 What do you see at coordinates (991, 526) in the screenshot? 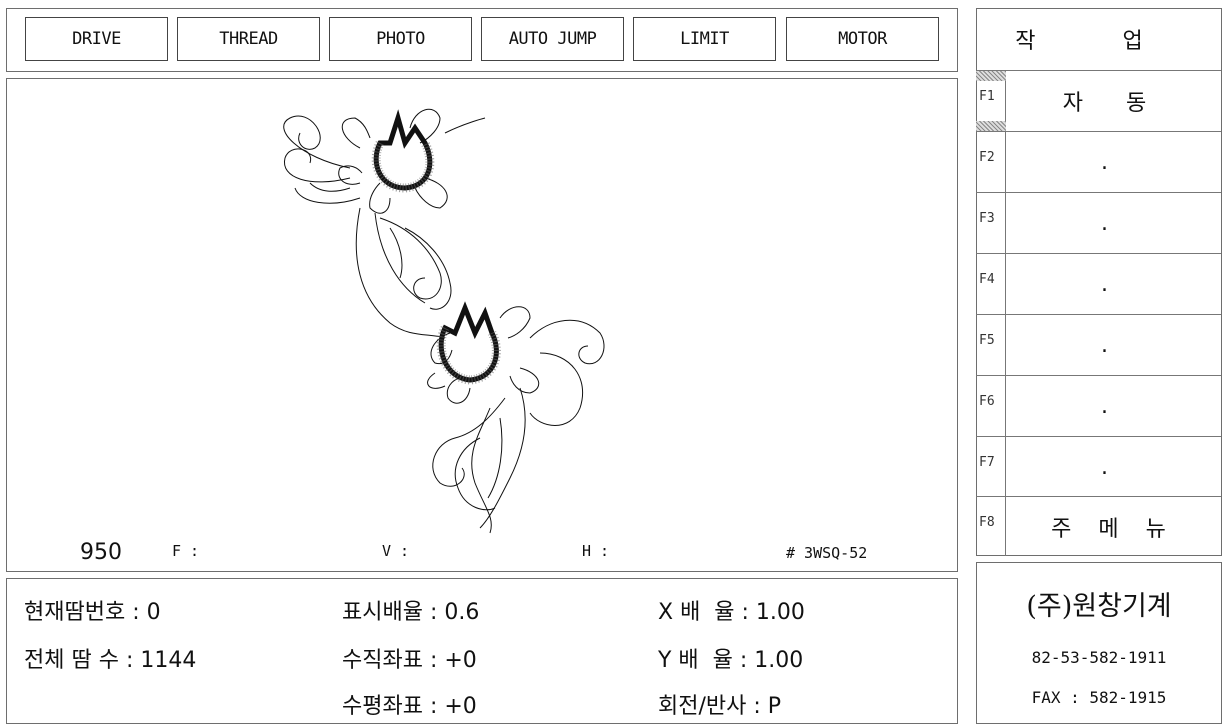
I see `fkey-label: F8` at bounding box center [991, 526].